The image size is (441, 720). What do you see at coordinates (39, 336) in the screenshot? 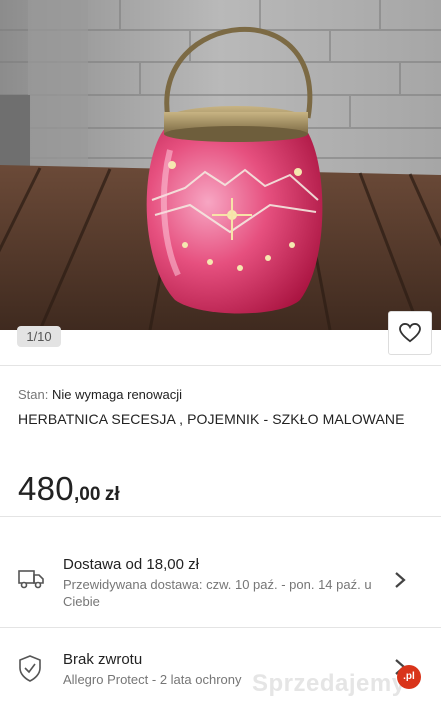
I see `photo-counter: 1/10` at bounding box center [39, 336].